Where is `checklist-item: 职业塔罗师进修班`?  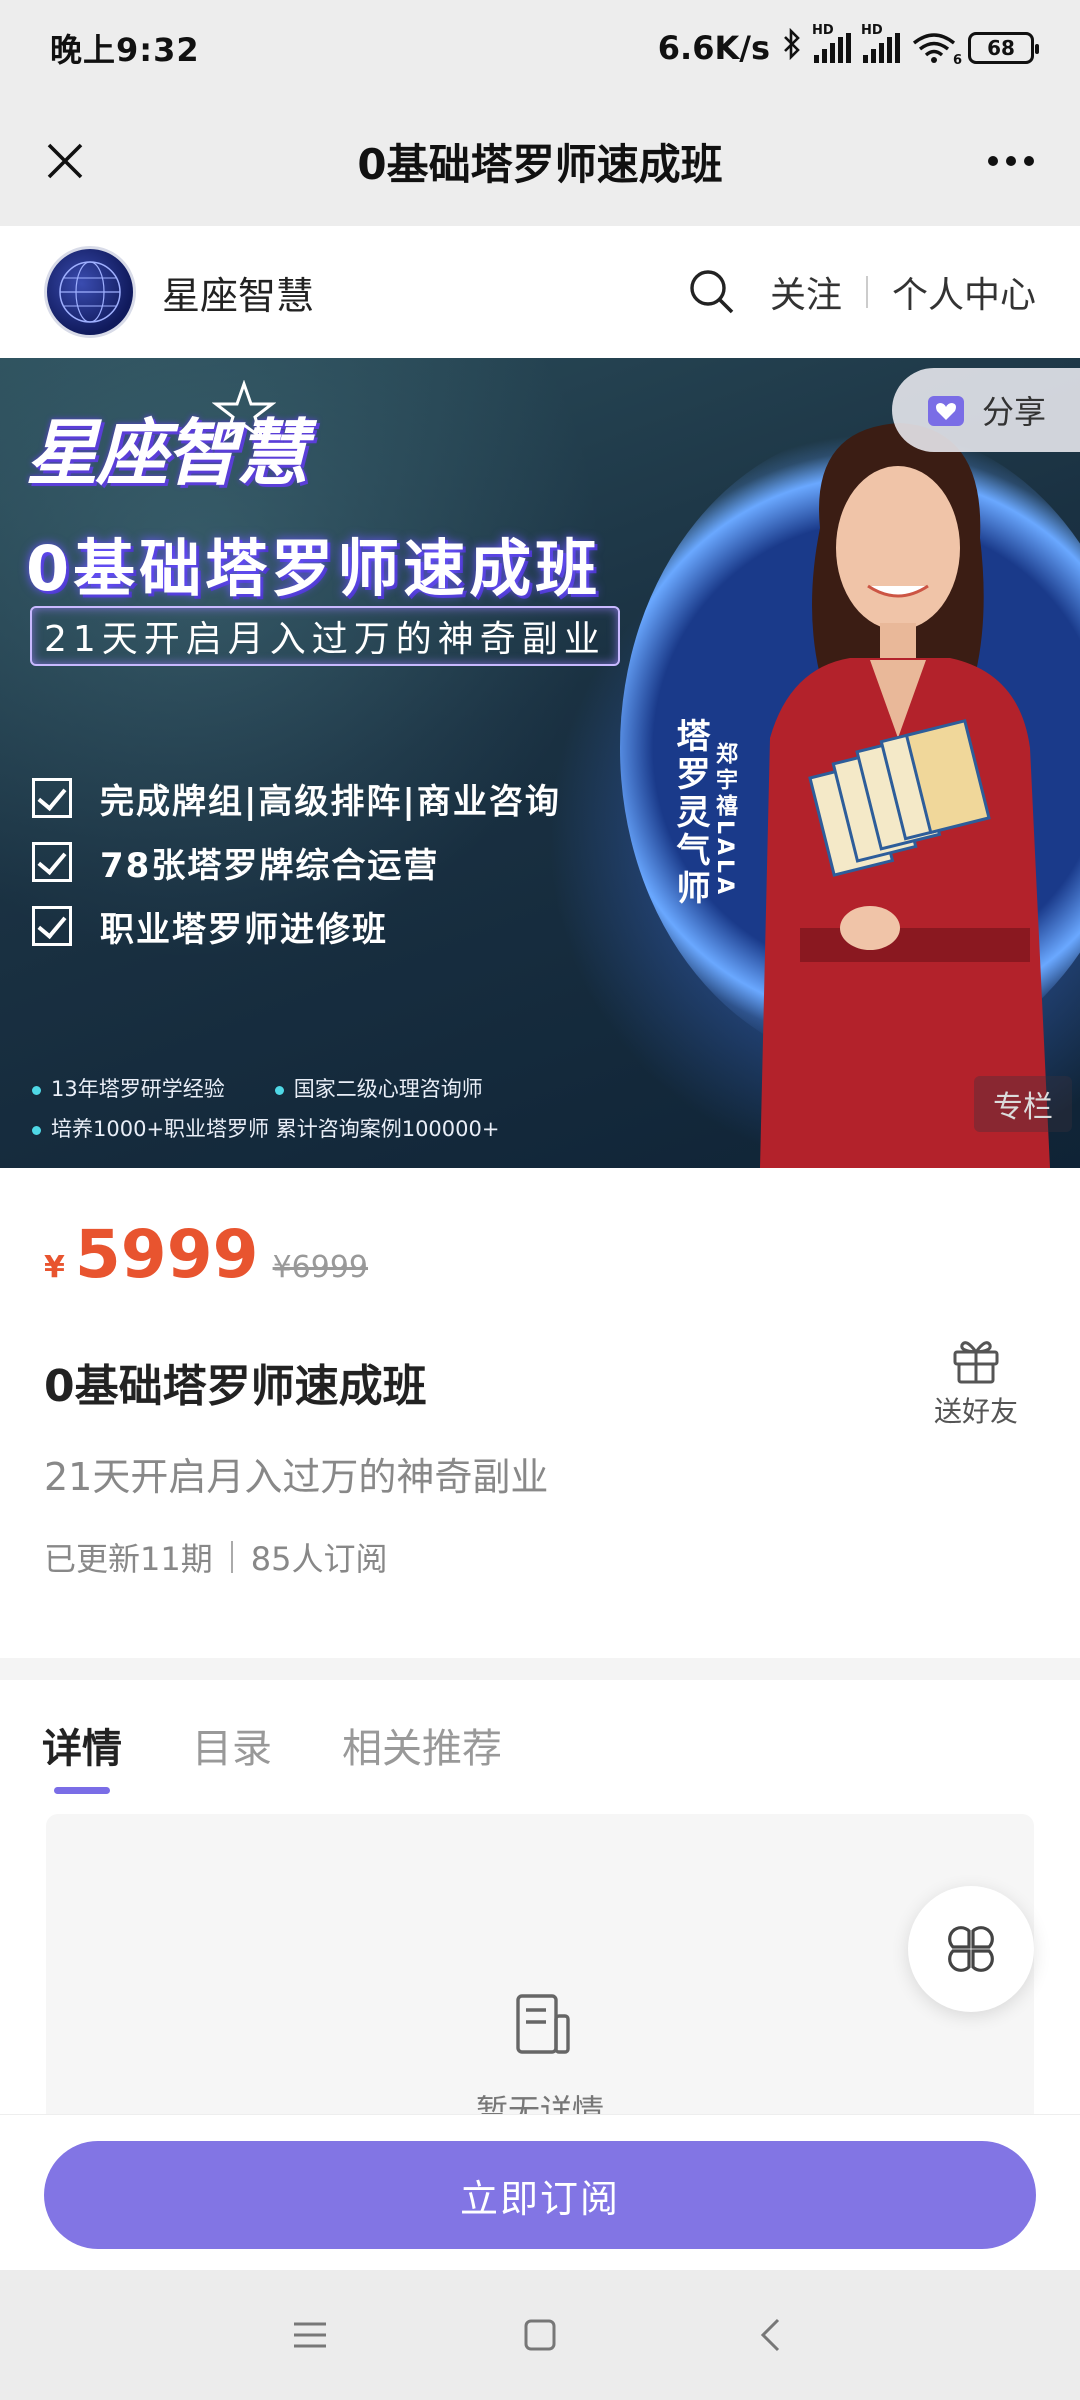
checklist-item: 职业塔罗师进修班 is located at coordinates (296, 926).